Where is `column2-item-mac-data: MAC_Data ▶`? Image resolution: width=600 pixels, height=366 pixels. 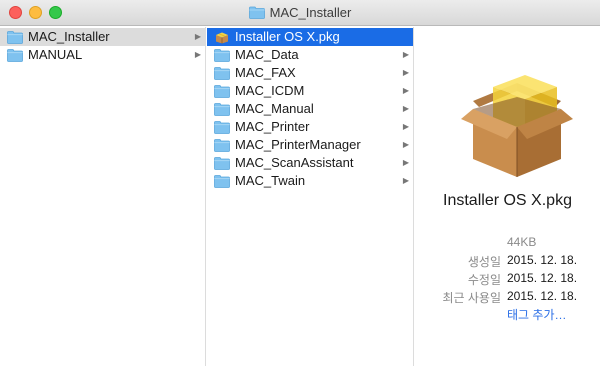
column2-item-mac-data: MAC_Data ▶ is located at coordinates (310, 55).